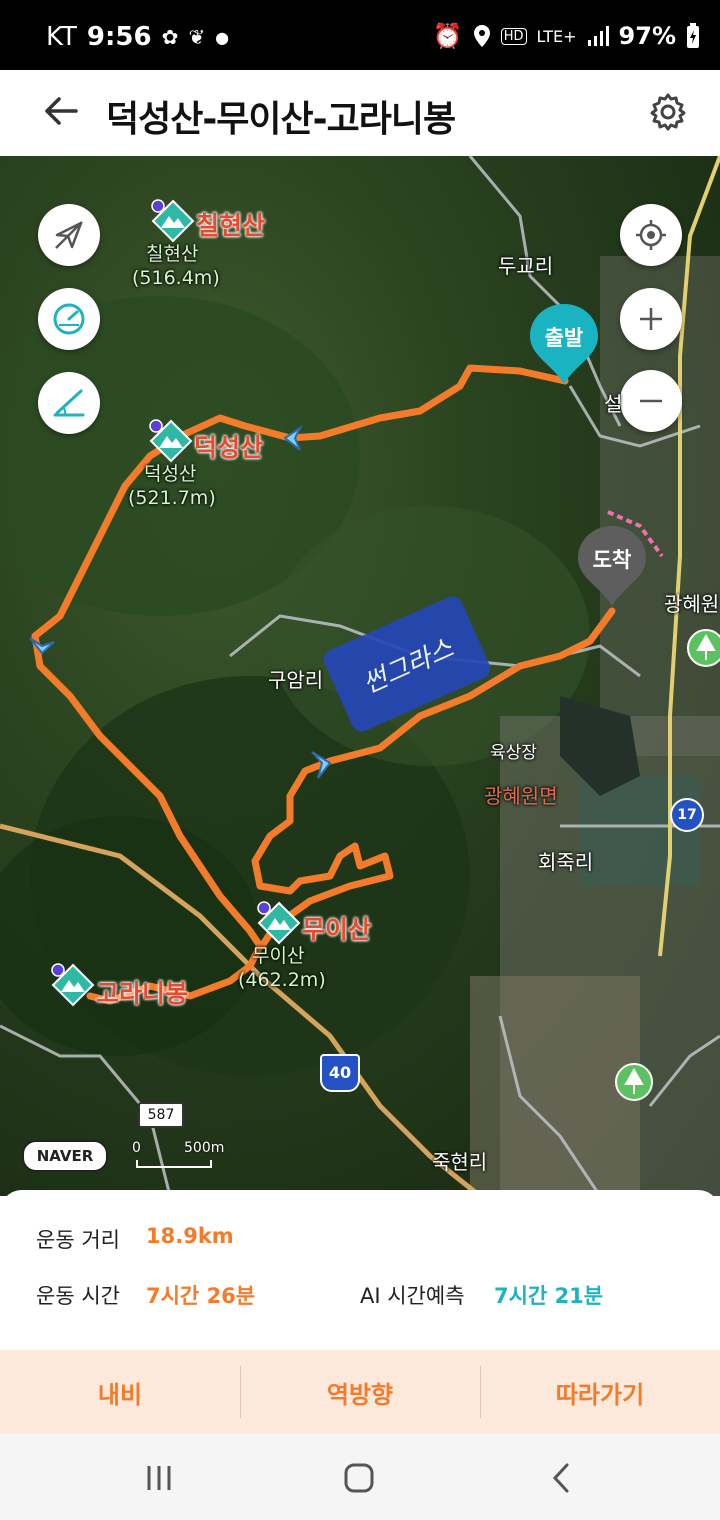 The width and height of the screenshot is (720, 1520). I want to click on peak-name: 덕성산, so click(170, 474).